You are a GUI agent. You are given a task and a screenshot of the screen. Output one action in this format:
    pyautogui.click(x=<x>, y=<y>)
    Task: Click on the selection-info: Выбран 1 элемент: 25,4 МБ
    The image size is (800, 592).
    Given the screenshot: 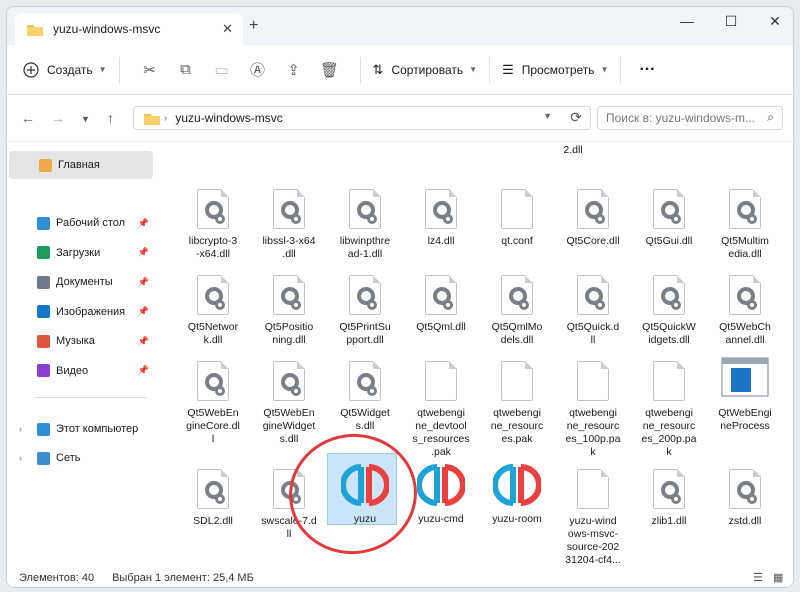 What is the action you would take?
    pyautogui.click(x=183, y=578)
    